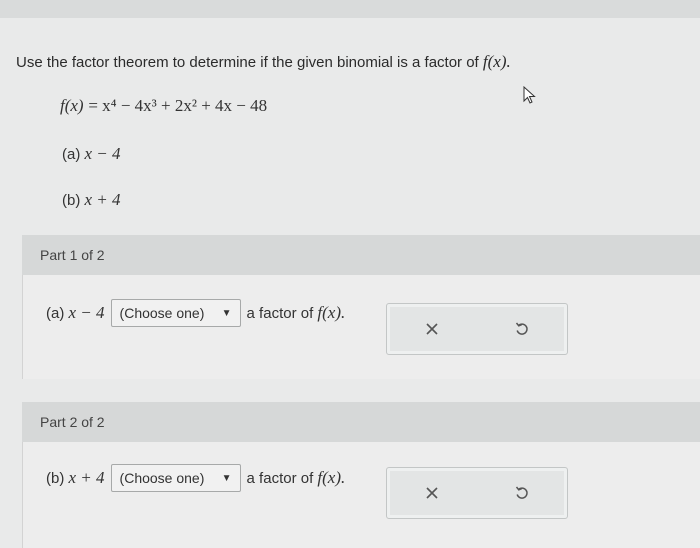 The image size is (700, 548). Describe the element at coordinates (529, 95) in the screenshot. I see `mouse-pointer-icon` at that location.